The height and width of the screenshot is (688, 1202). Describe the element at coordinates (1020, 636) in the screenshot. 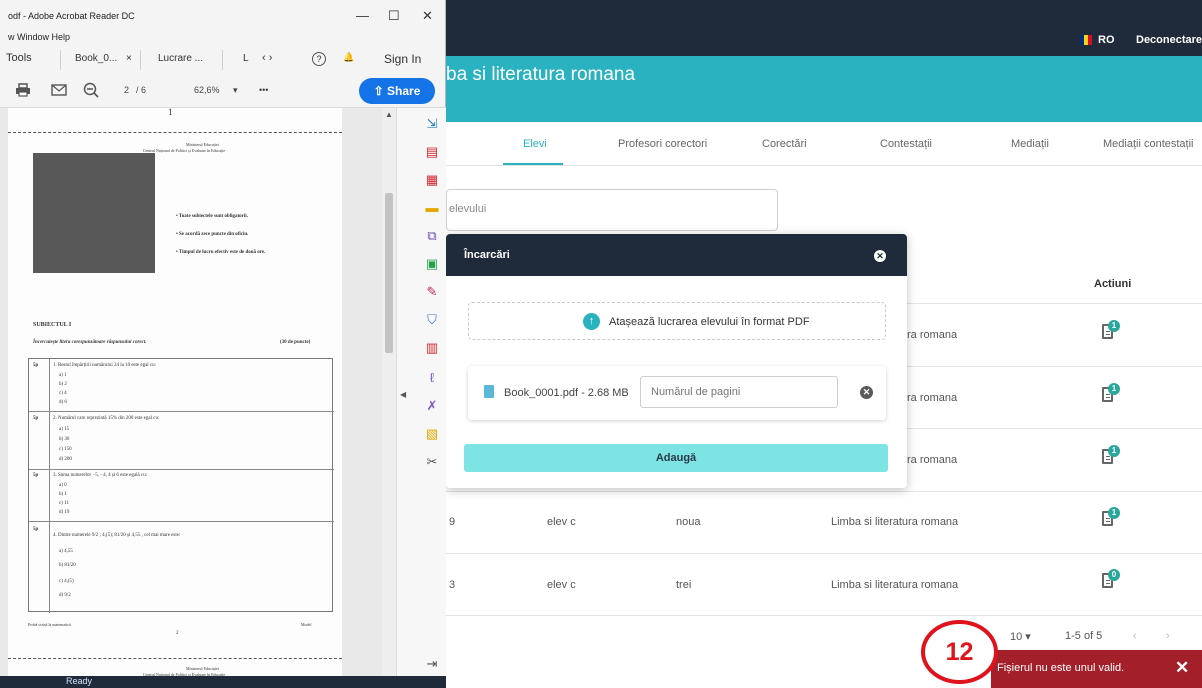

I see `rows-per-page-select: 10 ▾` at that location.